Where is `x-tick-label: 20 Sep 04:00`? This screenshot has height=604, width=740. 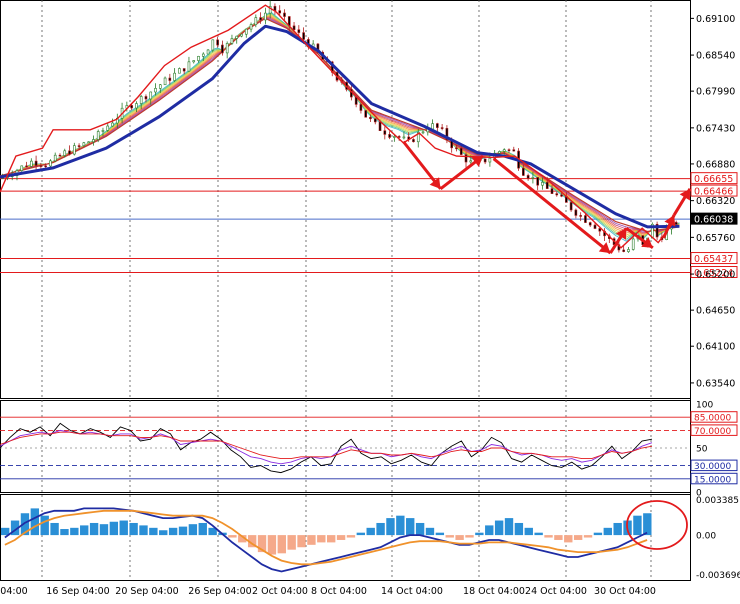 x-tick-label: 20 Sep 04:00 is located at coordinates (146, 591).